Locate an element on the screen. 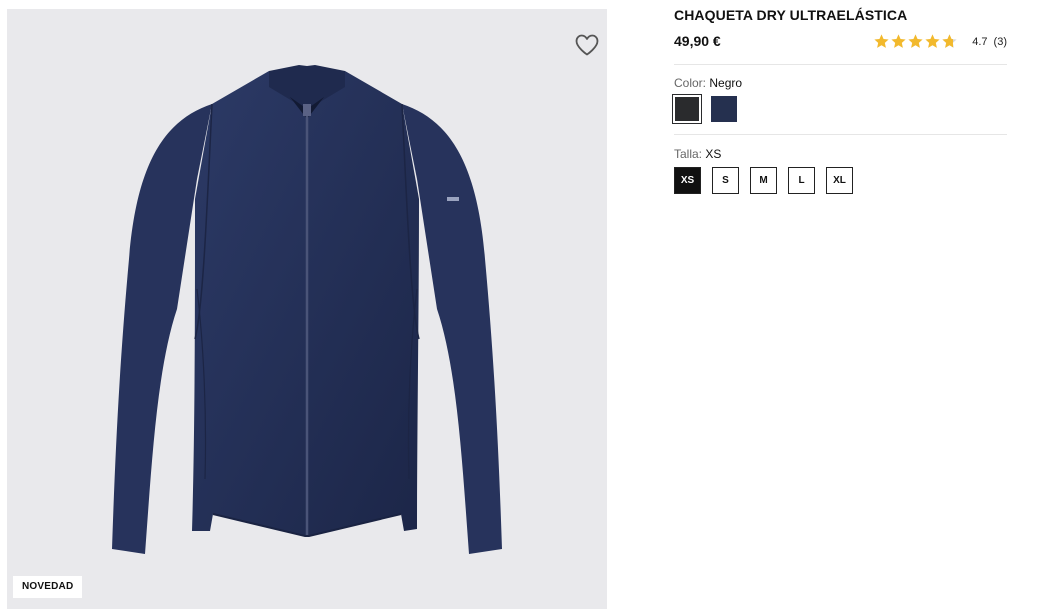 The width and height of the screenshot is (1039, 614). size-option-s: S is located at coordinates (725, 180).